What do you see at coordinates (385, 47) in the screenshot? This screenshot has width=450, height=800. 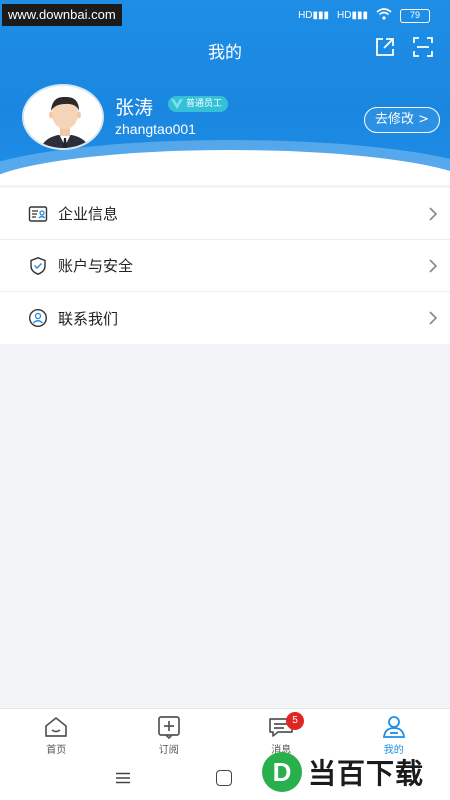 I see `share-icon` at bounding box center [385, 47].